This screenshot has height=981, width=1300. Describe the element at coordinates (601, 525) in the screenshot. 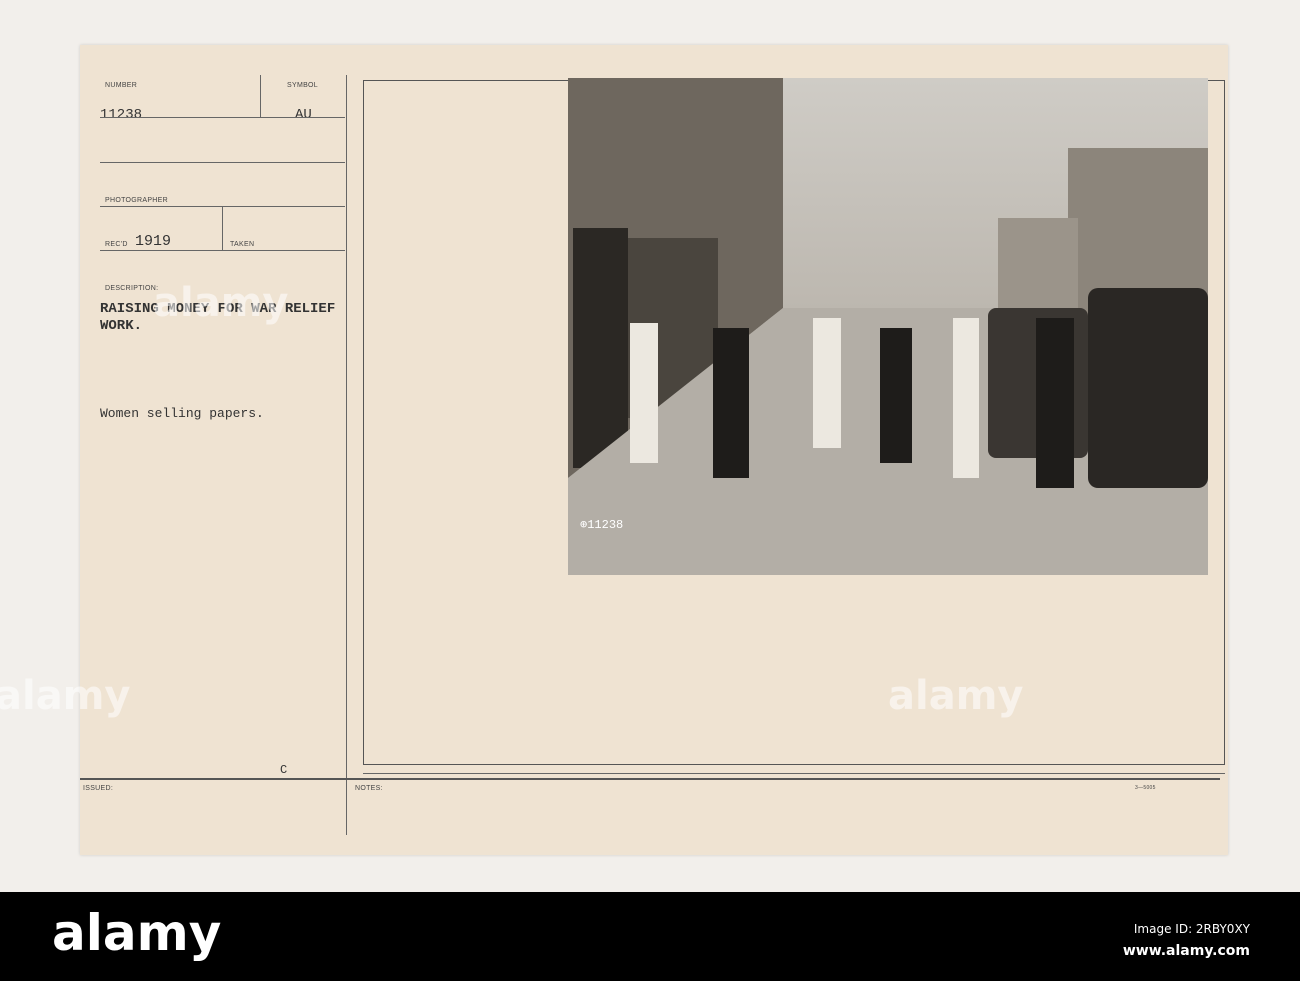

I see `photo-number: ⊕11238` at that location.